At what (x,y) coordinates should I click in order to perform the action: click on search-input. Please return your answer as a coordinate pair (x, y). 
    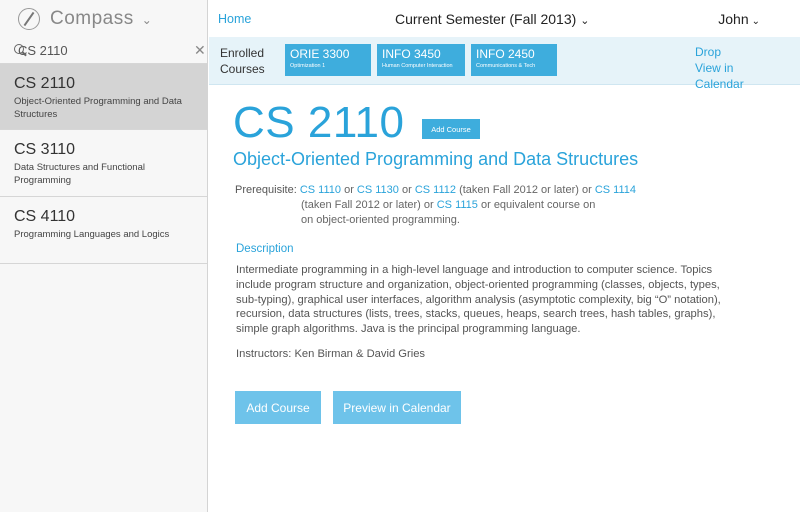
    Looking at the image, I should click on (106, 50).